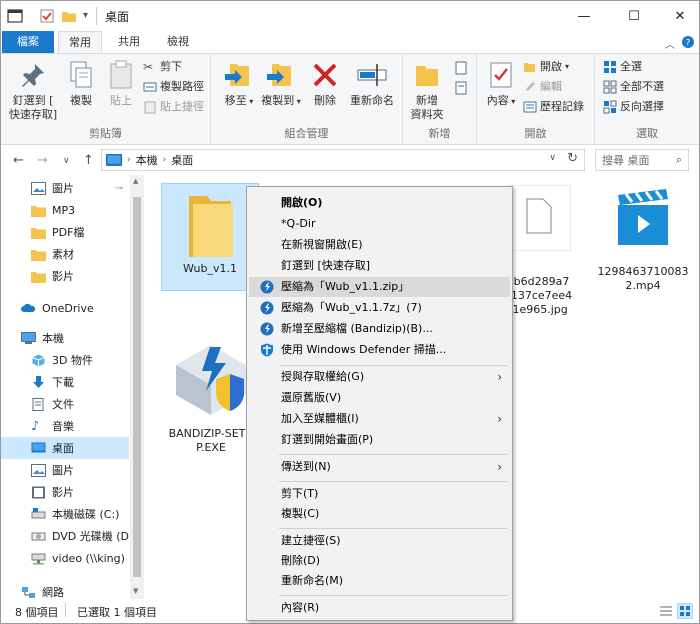 The height and width of the screenshot is (624, 700). Describe the element at coordinates (622, 67) in the screenshot. I see `select-all-button: 全選` at that location.